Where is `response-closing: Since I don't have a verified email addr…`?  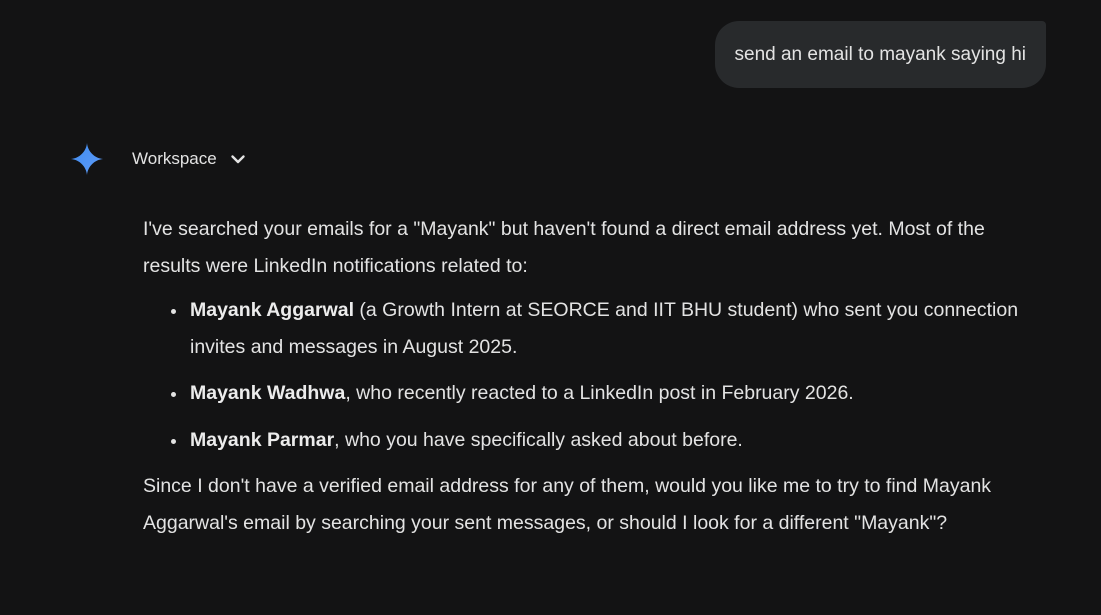
response-closing: Since I don't have a verified email addr… is located at coordinates (567, 504).